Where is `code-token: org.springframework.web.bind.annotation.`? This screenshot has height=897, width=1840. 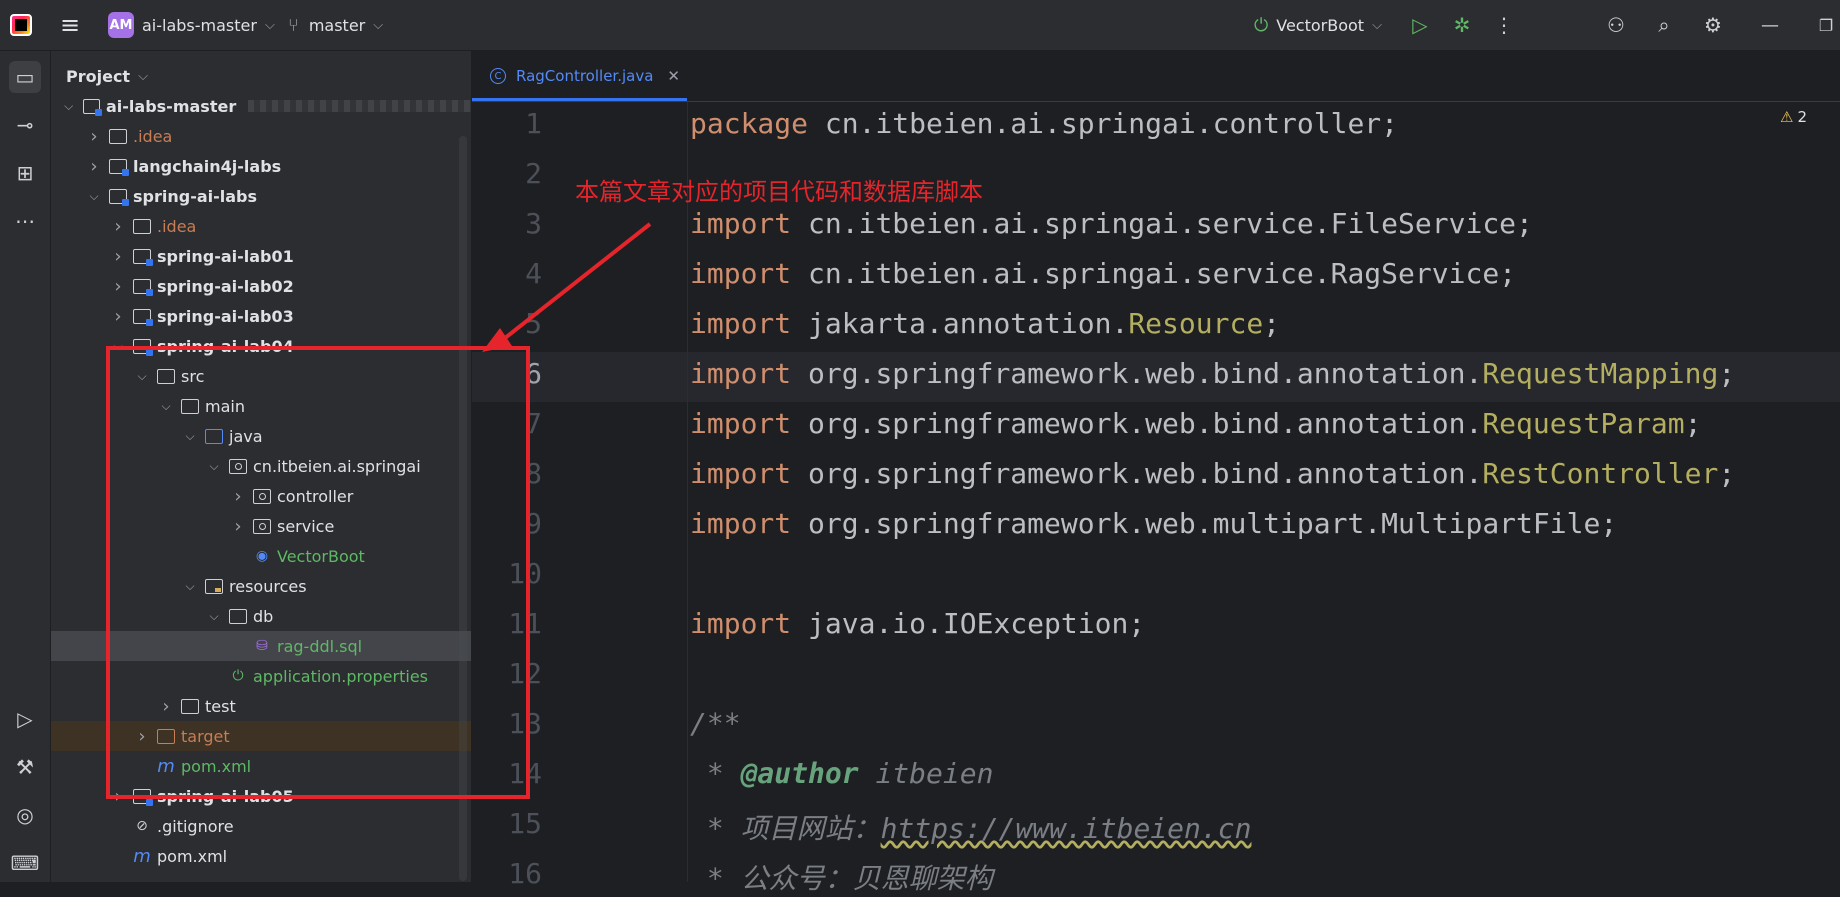 code-token: org.springframework.web.bind.annotation. is located at coordinates (1145, 423).